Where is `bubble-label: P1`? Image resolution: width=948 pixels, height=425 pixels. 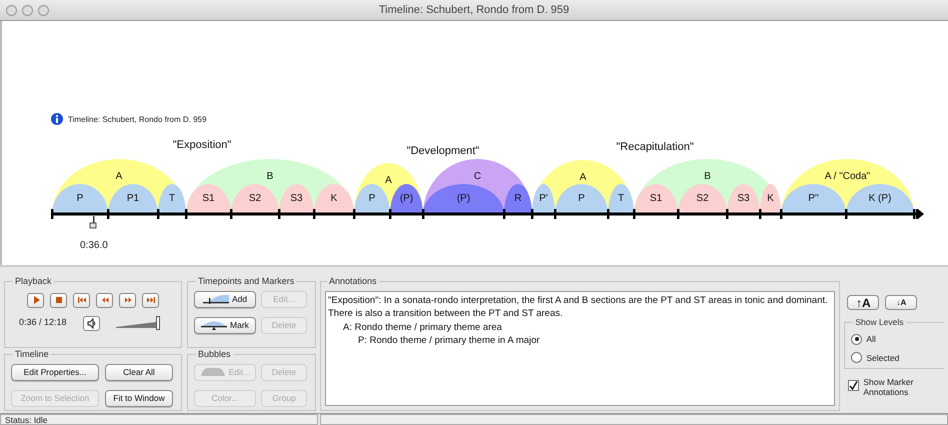 bubble-label: P1 is located at coordinates (133, 198).